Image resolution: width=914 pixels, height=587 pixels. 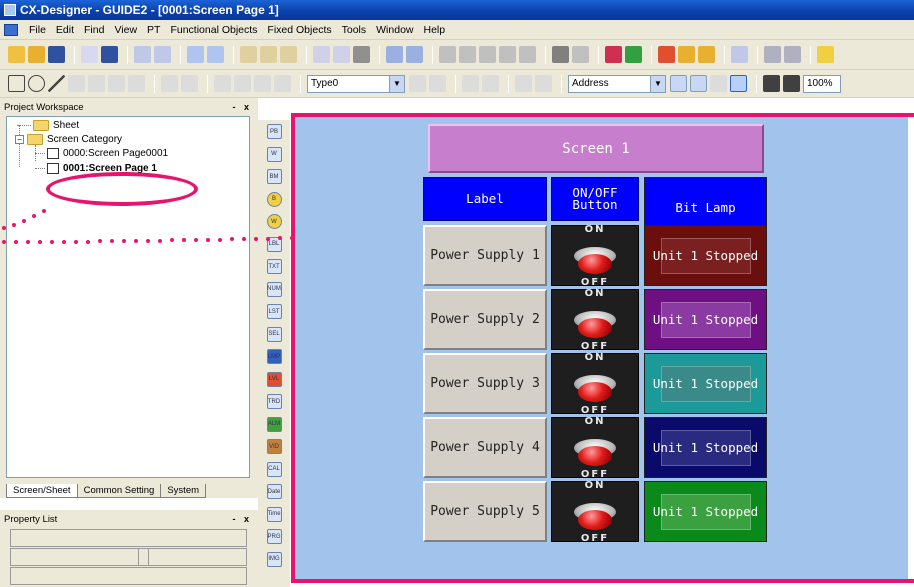 What do you see at coordinates (16, 54) in the screenshot?
I see `new-icon` at bounding box center [16, 54].